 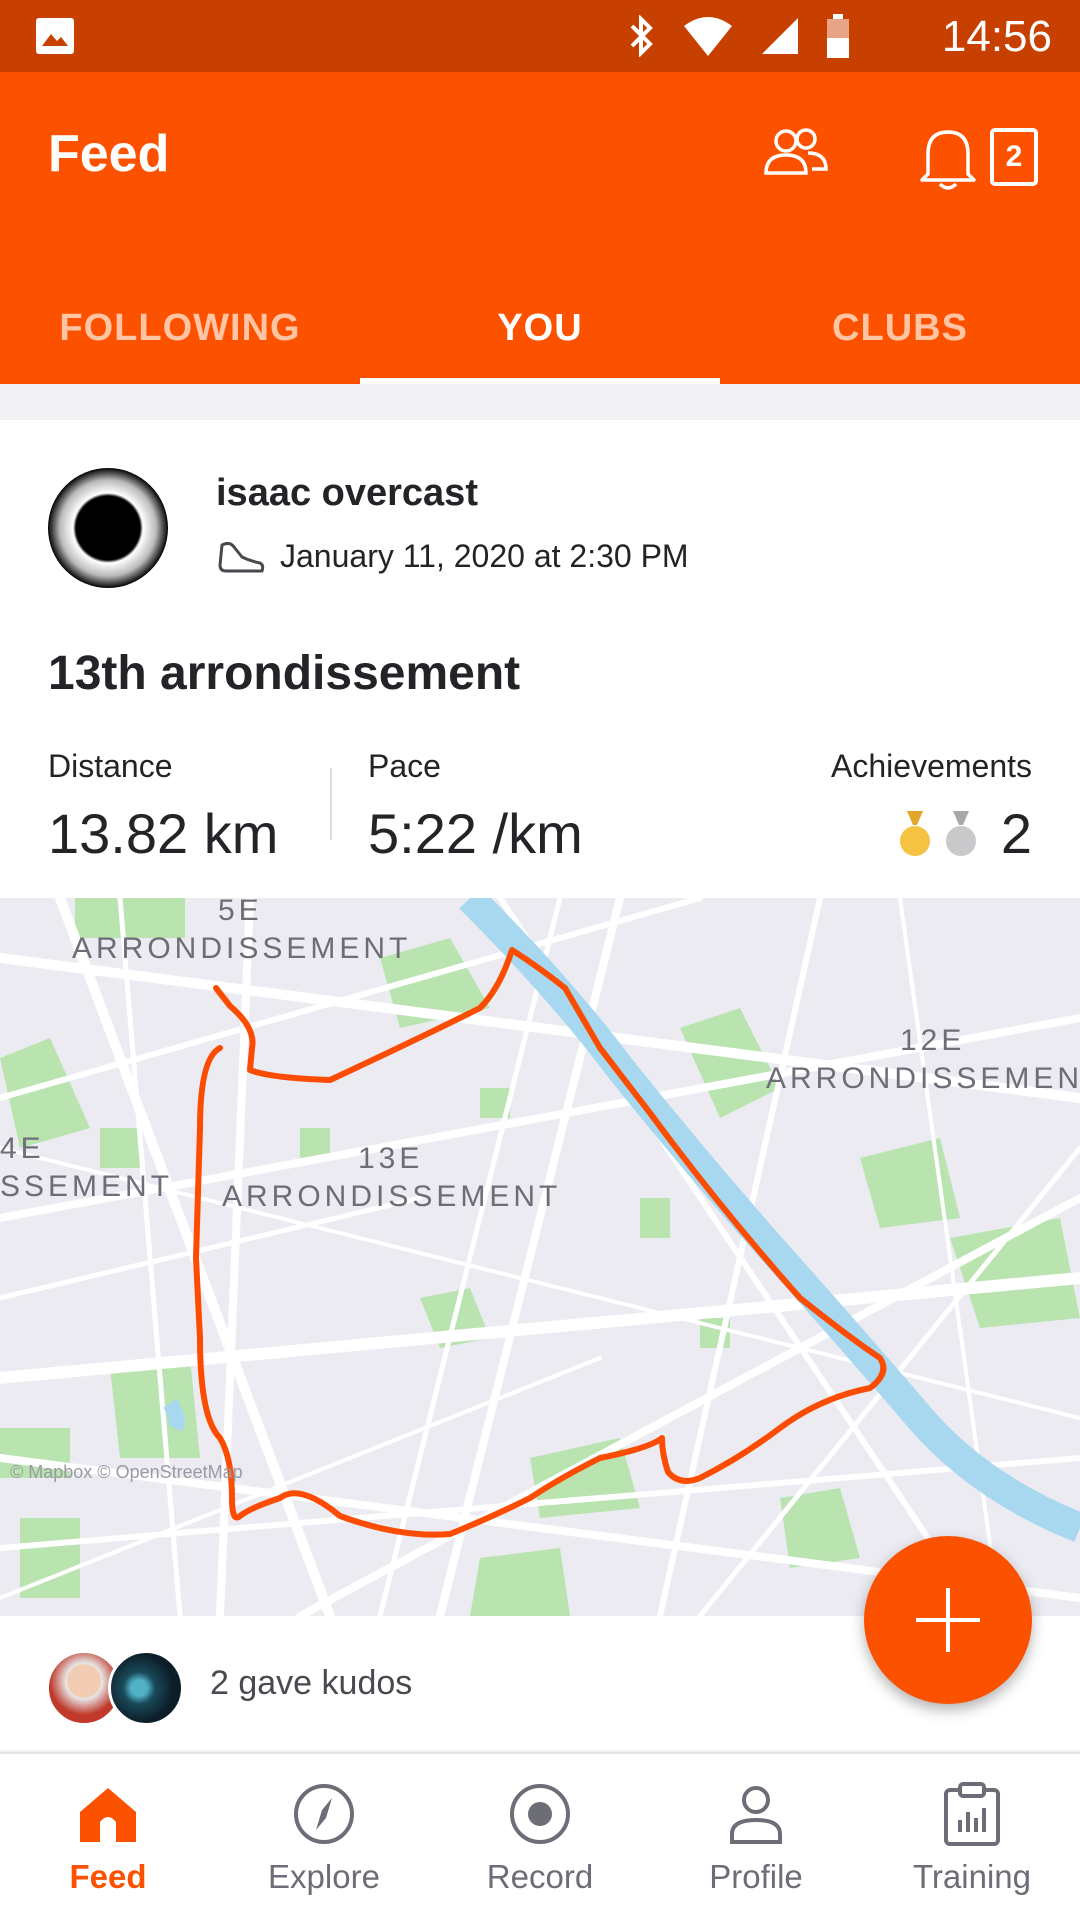 What do you see at coordinates (347, 493) in the screenshot?
I see `athlete-name: isaac overcast` at bounding box center [347, 493].